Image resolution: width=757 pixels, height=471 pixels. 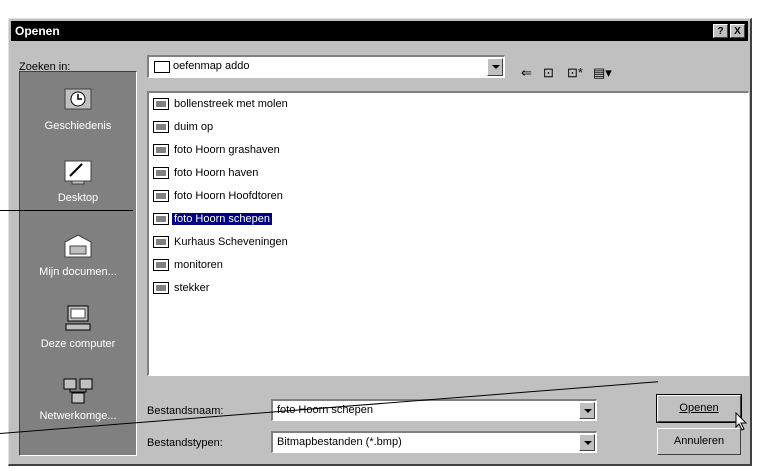 What do you see at coordinates (720, 31) in the screenshot?
I see `help-button: ?` at bounding box center [720, 31].